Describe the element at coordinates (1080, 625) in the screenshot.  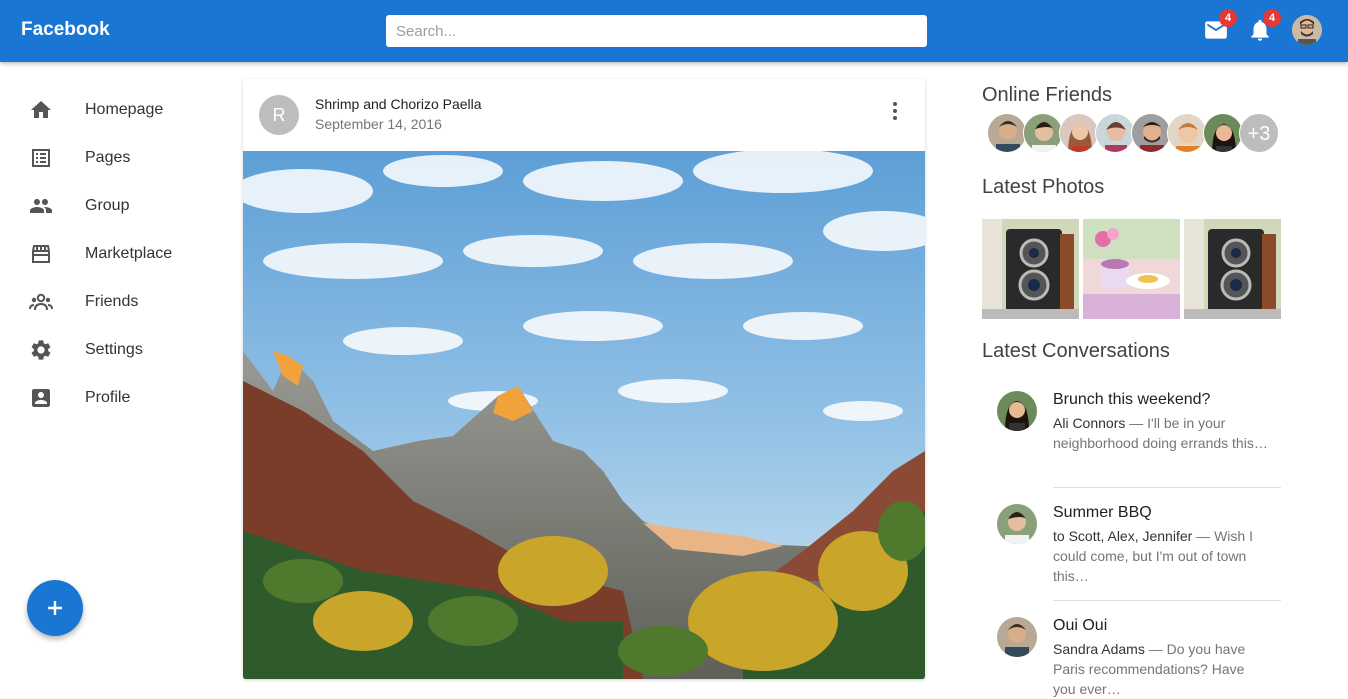
I see `conversation-title: Oui Oui` at that location.